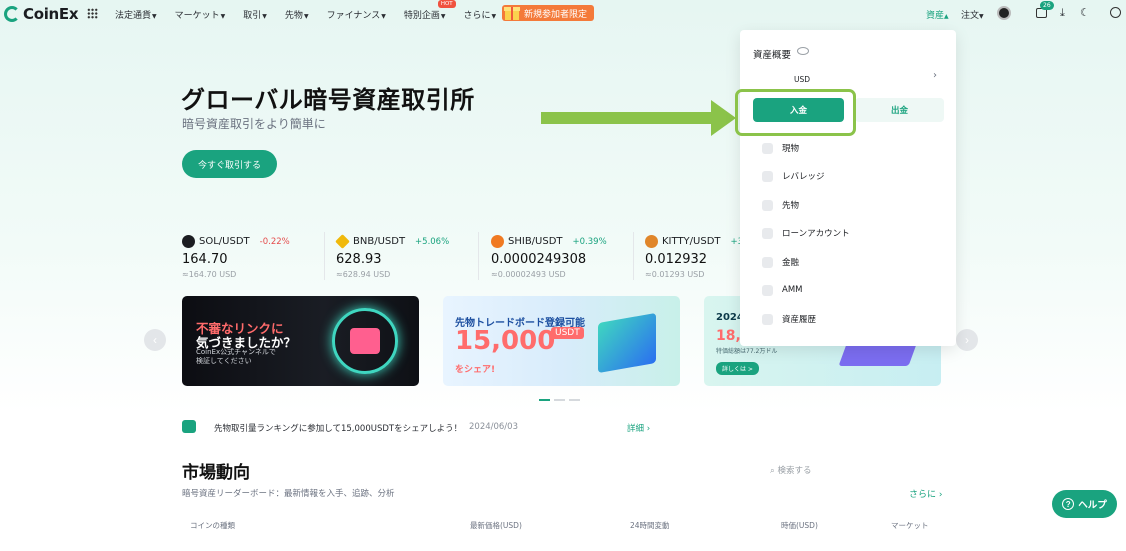  I want to click on dropdown-item-amm: AMM, so click(782, 290).